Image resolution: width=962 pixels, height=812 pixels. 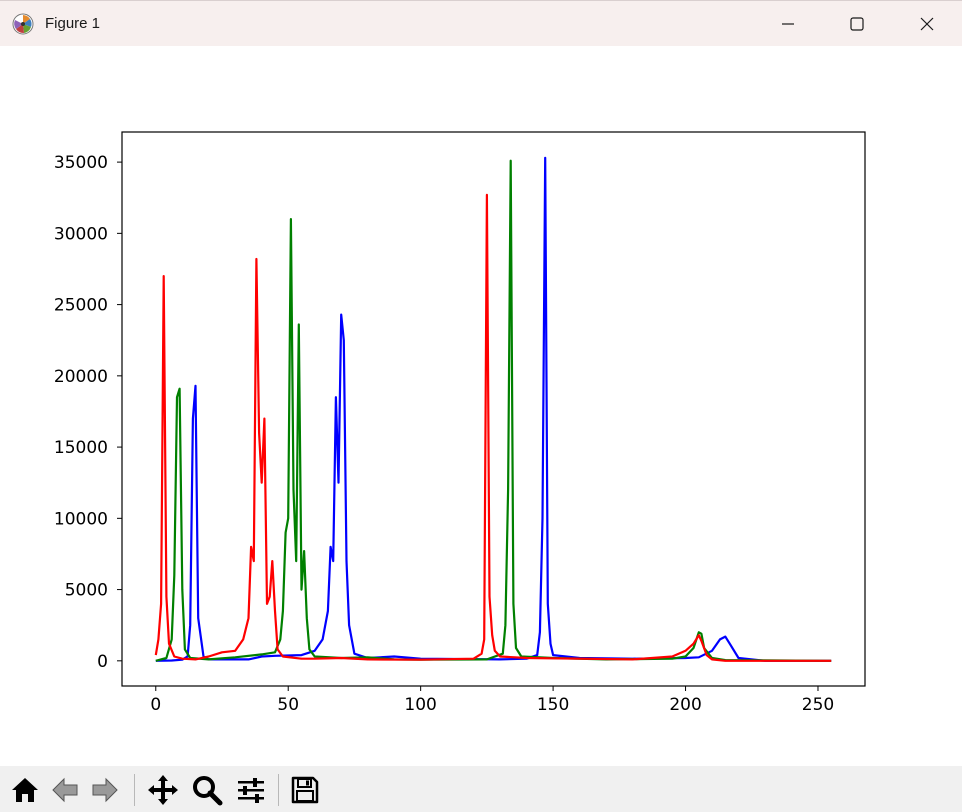 I want to click on window-titlebar: Figure 1, so click(x=481, y=23).